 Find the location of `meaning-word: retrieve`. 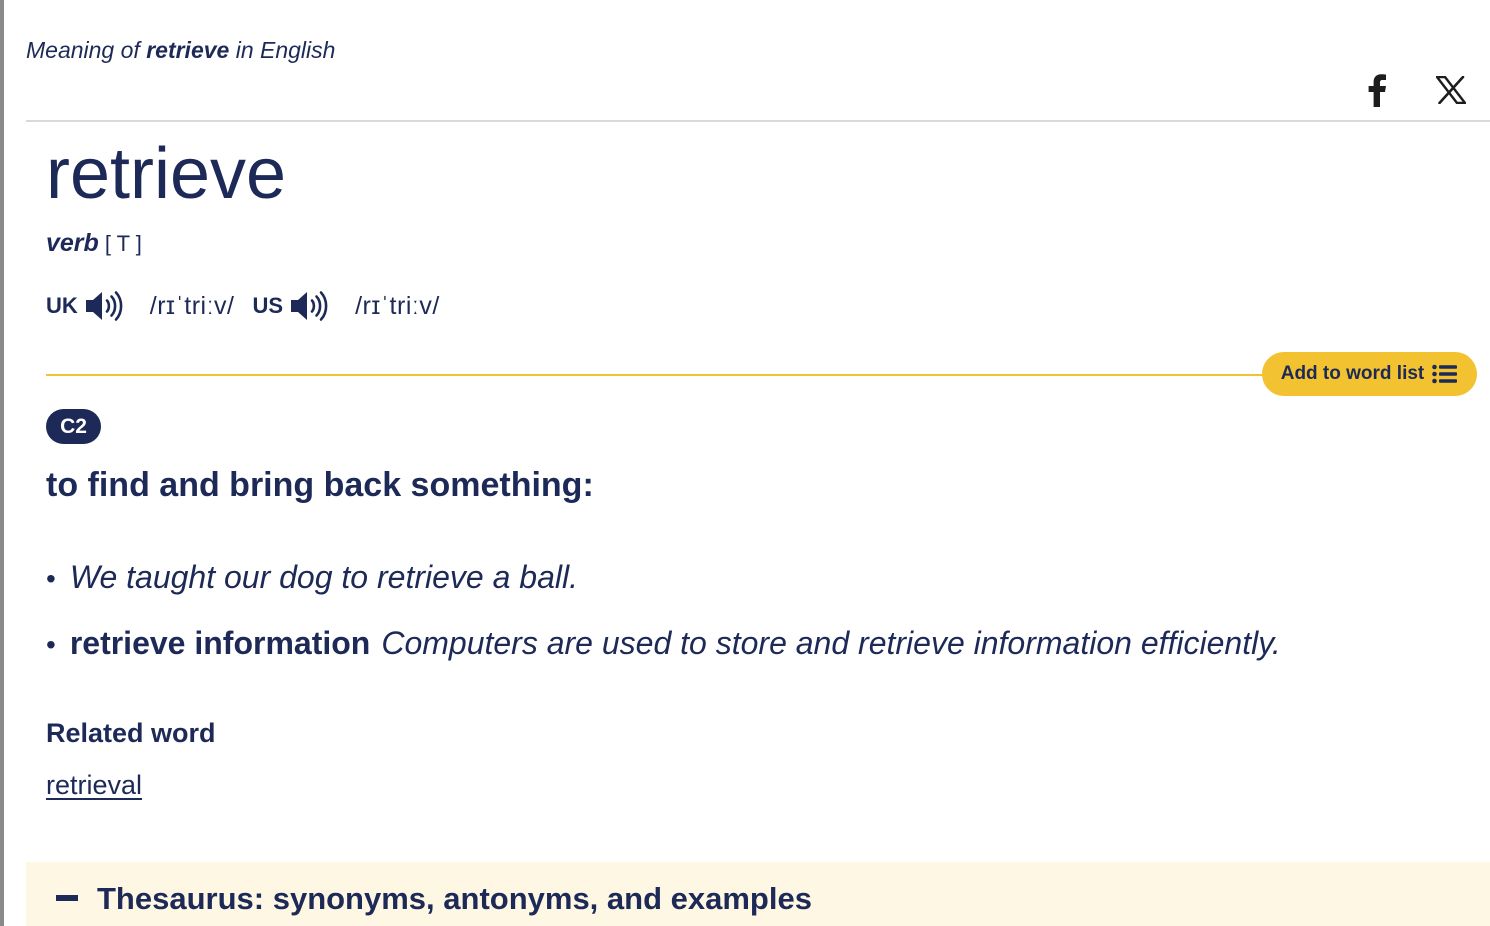

meaning-word: retrieve is located at coordinates (188, 50).